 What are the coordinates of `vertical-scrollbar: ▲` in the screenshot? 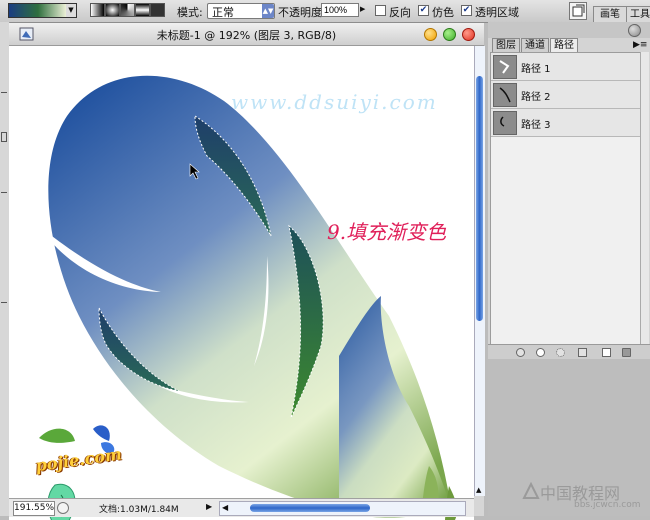 It's located at (479, 271).